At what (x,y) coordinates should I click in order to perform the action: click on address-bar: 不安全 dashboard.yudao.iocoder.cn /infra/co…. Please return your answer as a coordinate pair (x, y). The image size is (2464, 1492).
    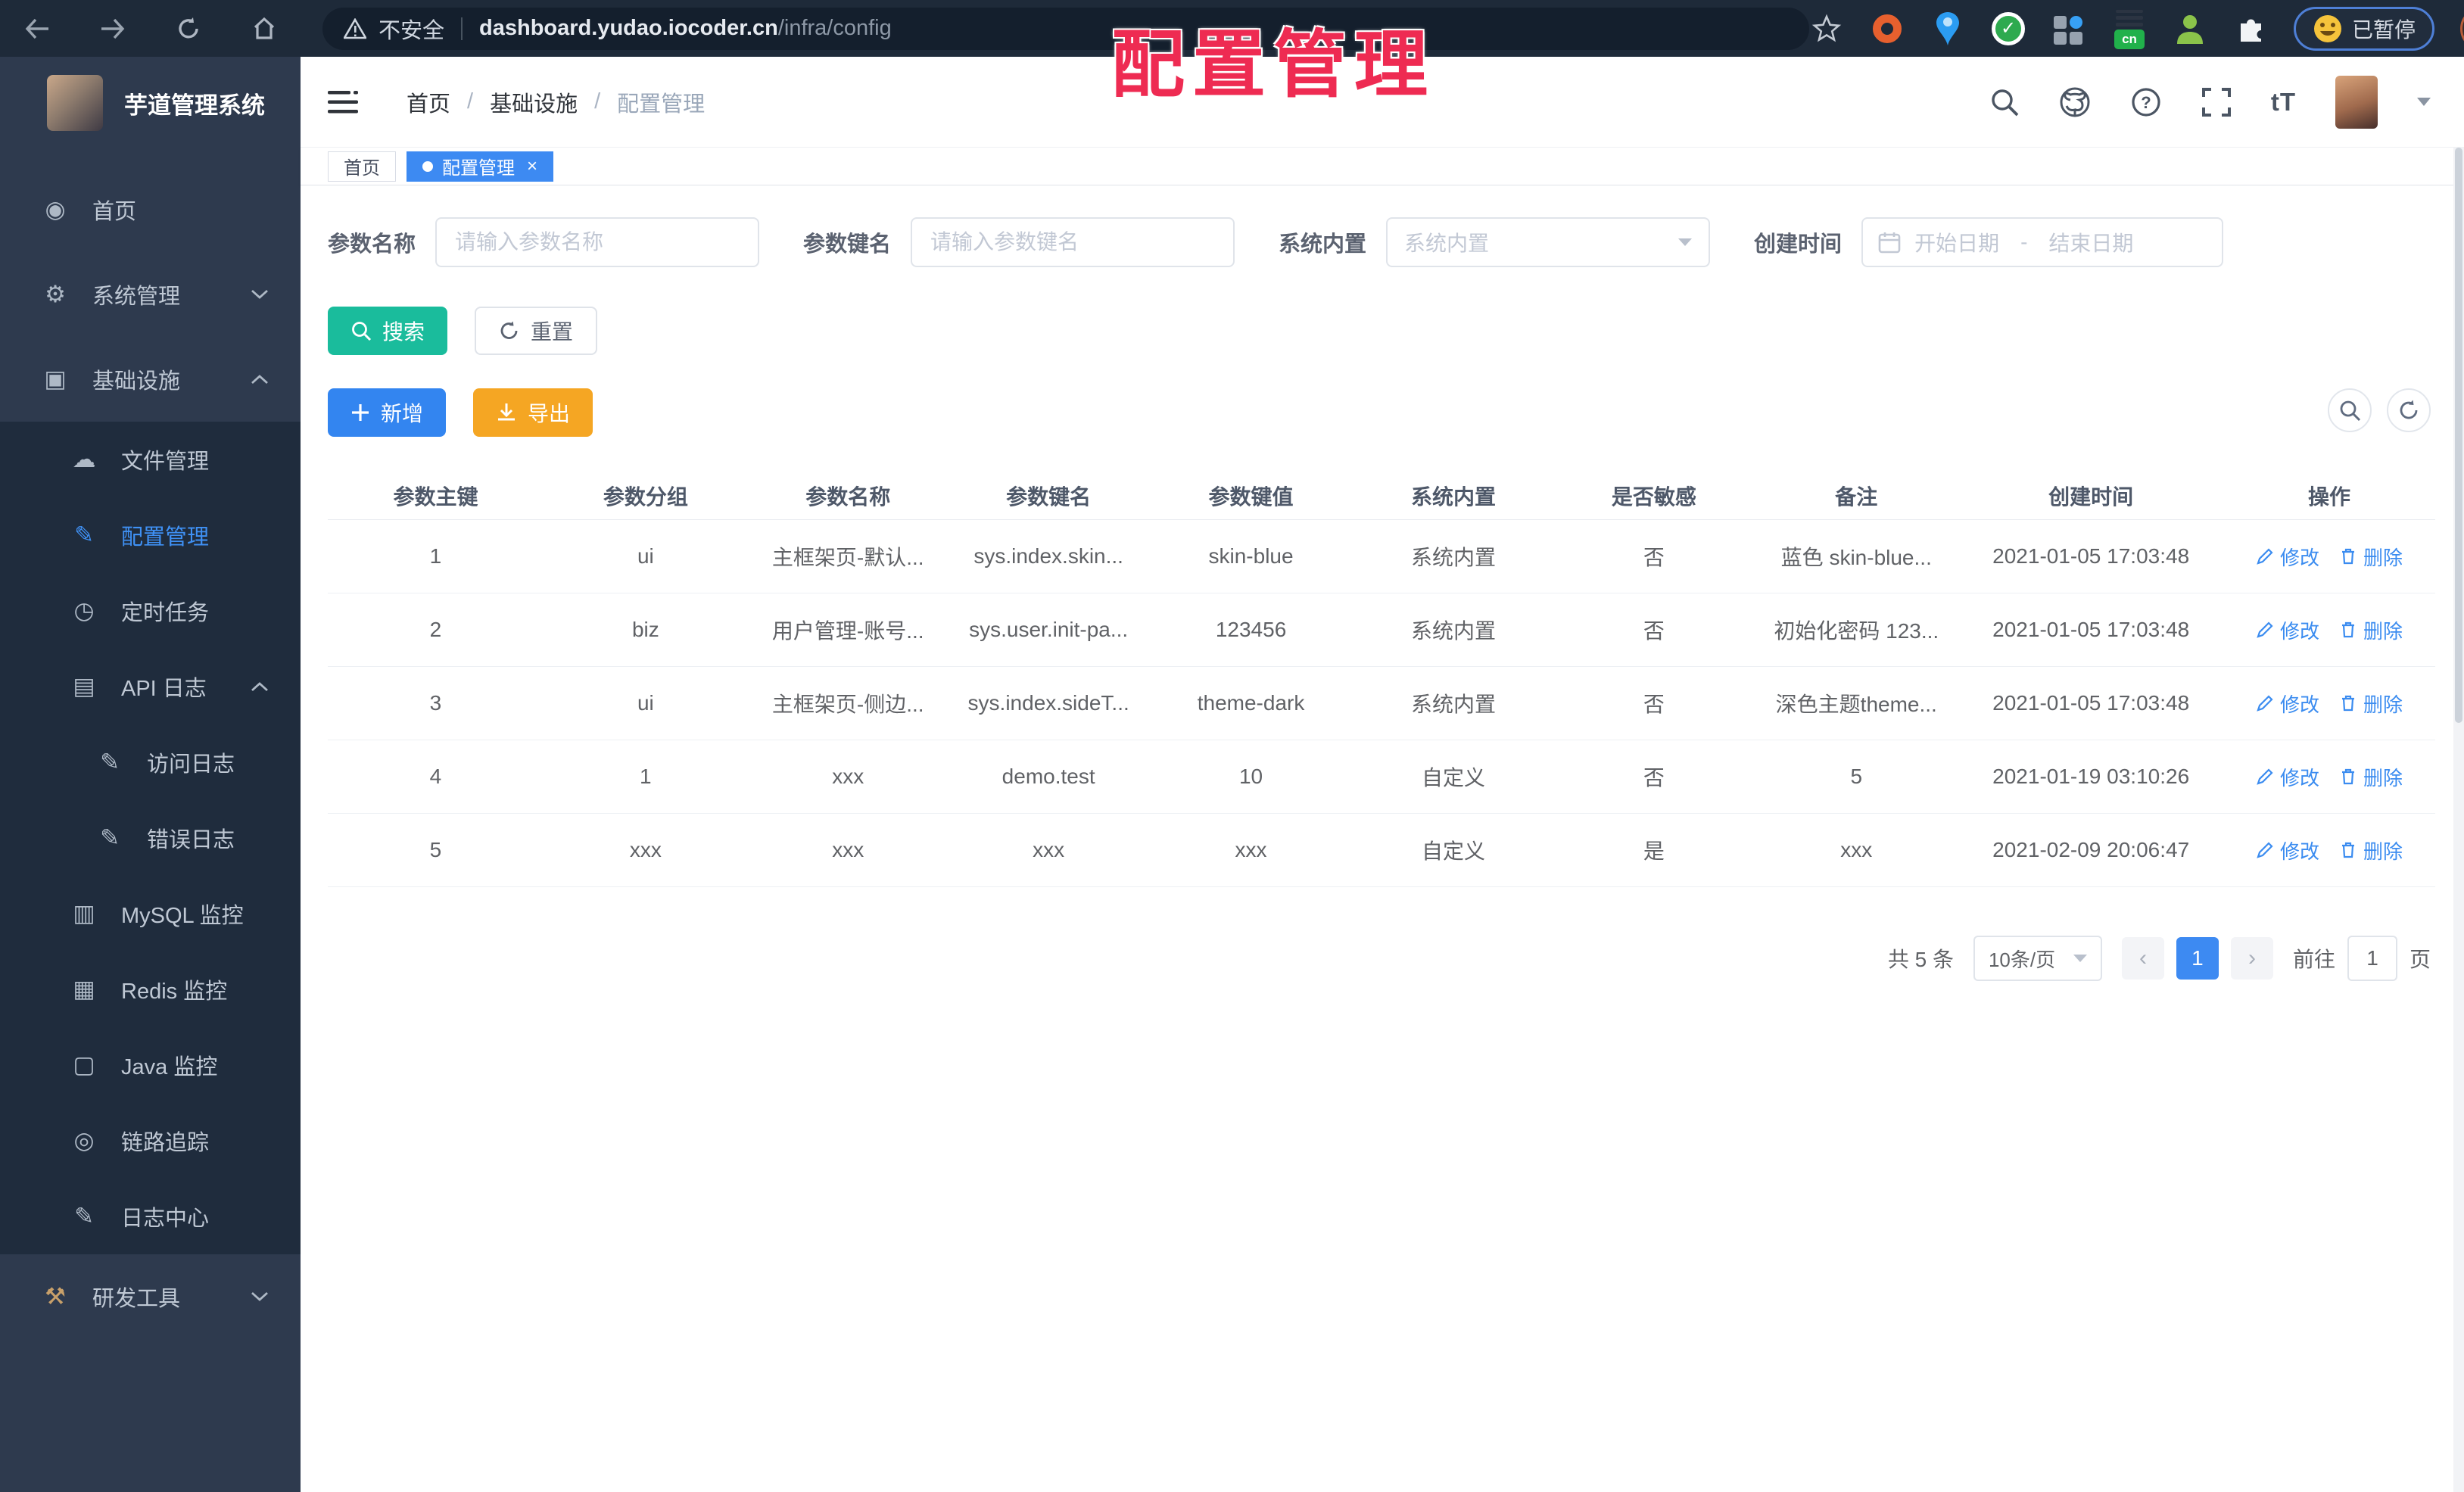
    Looking at the image, I should click on (1065, 28).